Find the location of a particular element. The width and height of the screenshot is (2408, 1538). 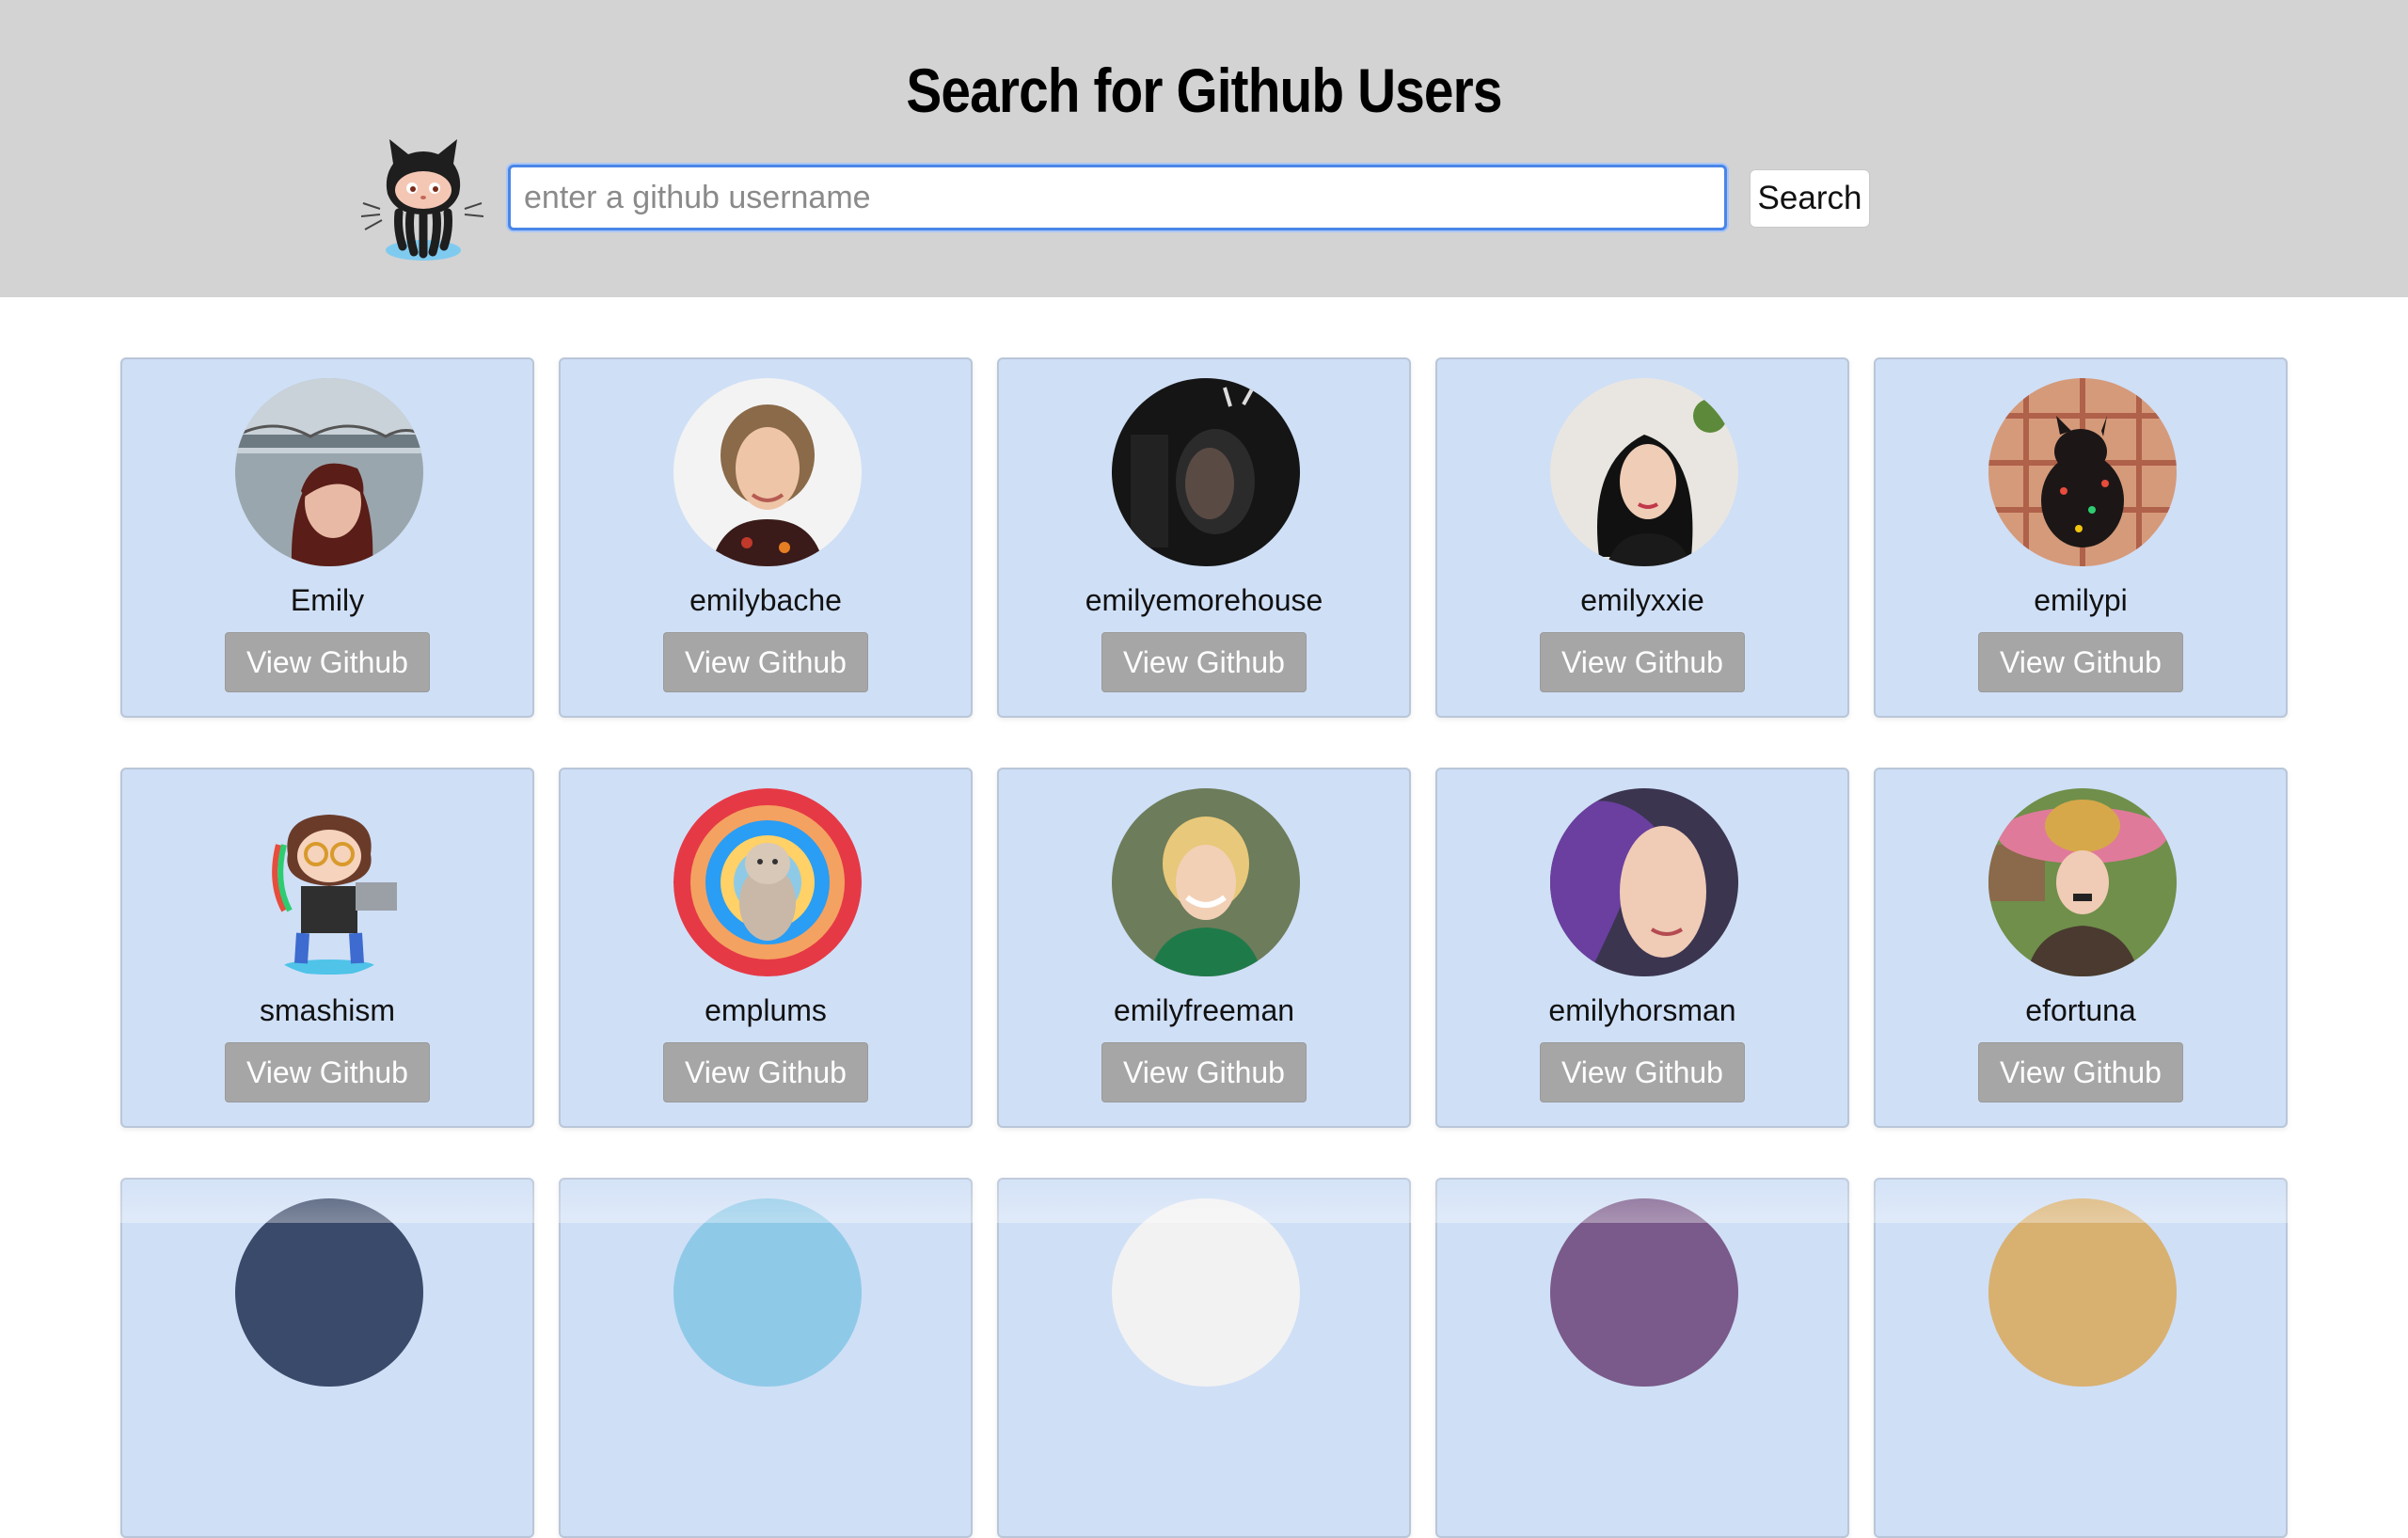

username: emplums is located at coordinates (766, 1010).